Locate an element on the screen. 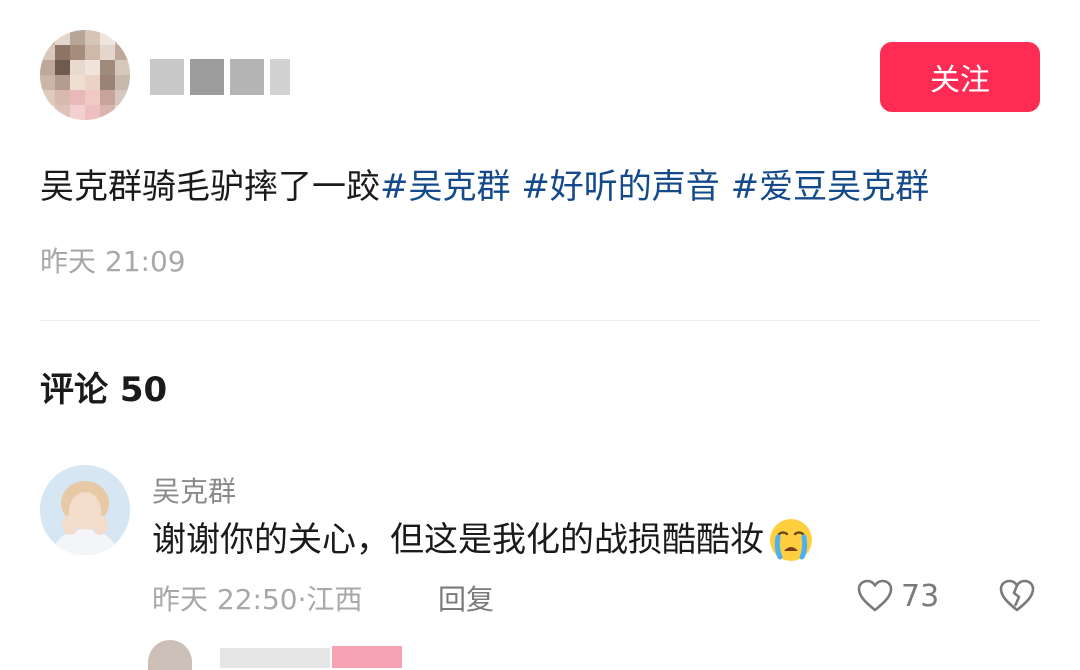  post-body: 吴克群骑毛驴摔了一跤 is located at coordinates (210, 187).